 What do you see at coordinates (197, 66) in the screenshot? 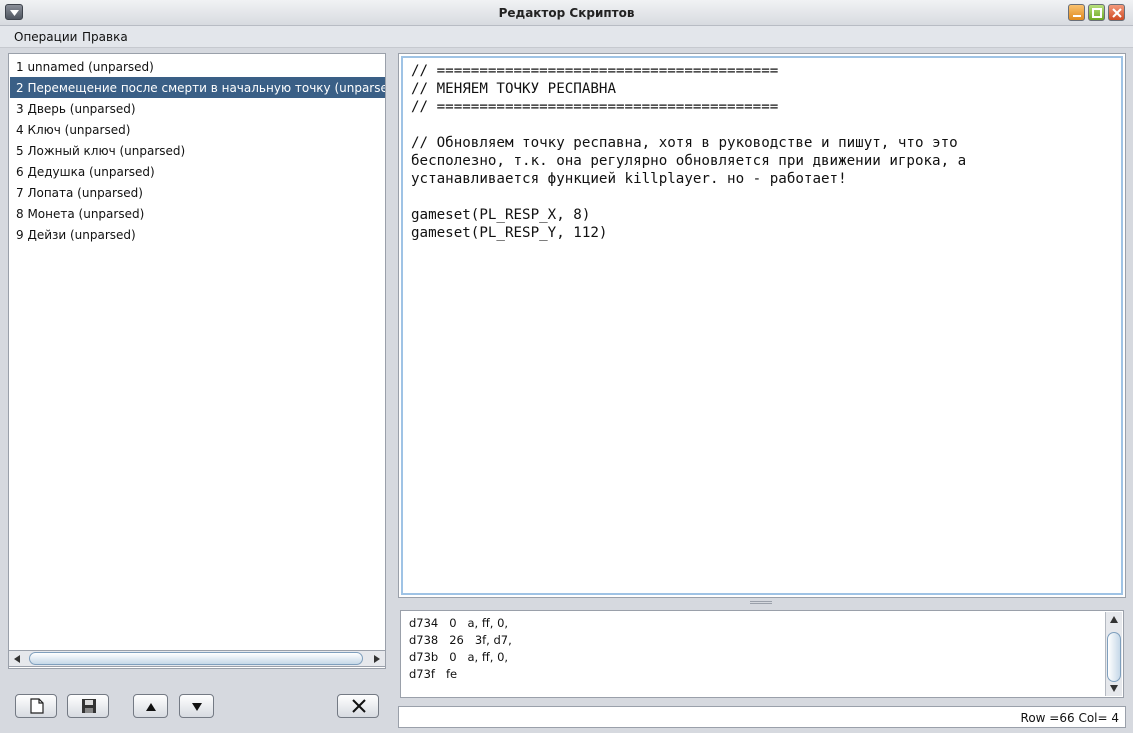
I see `script-list-item: 1 unnamed (unparsed)` at bounding box center [197, 66].